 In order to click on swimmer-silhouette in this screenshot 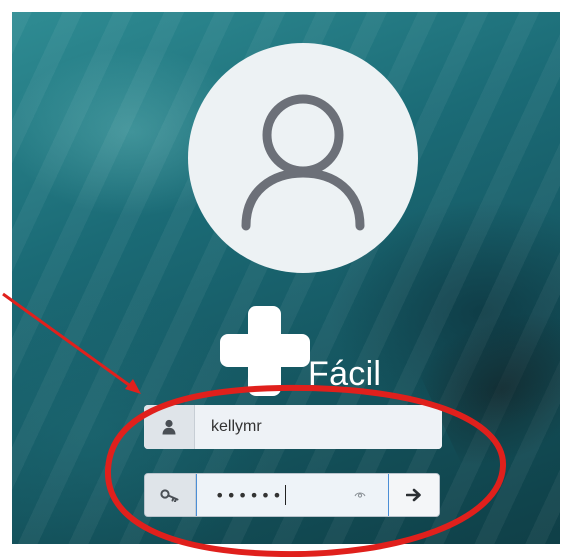, I will do `click(485, 382)`.